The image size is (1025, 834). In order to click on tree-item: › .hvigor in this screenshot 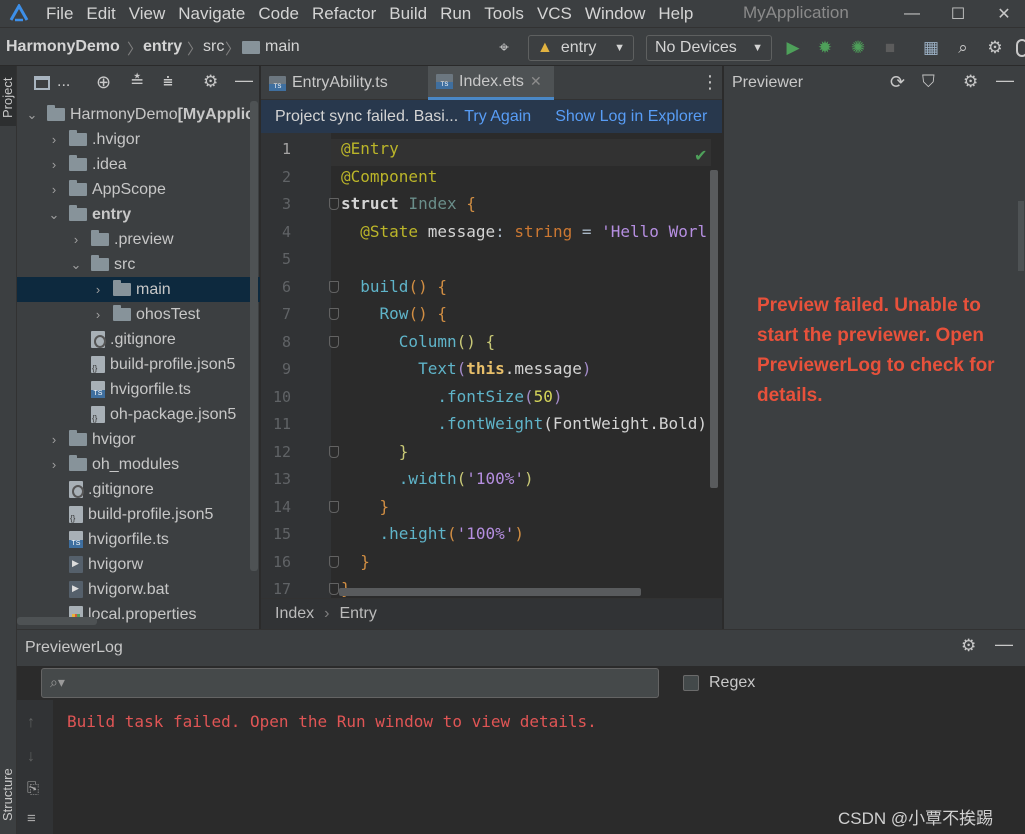, I will do `click(138, 139)`.